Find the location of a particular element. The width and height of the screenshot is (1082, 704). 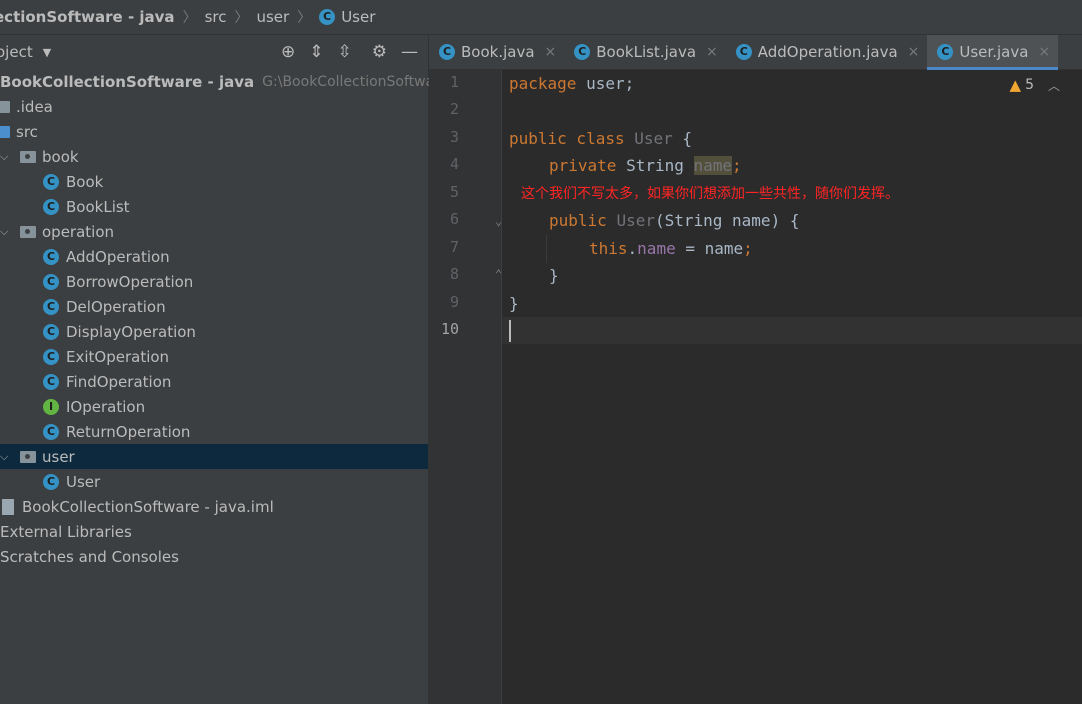

tree-item-findoperation: C FindOperation is located at coordinates (214, 381).